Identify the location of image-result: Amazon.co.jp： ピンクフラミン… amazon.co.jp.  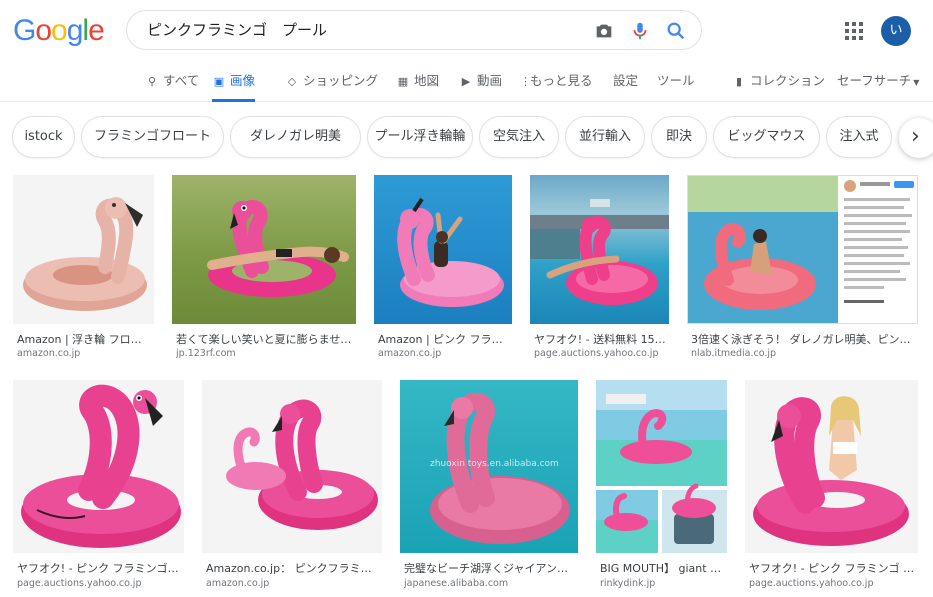
(292, 485).